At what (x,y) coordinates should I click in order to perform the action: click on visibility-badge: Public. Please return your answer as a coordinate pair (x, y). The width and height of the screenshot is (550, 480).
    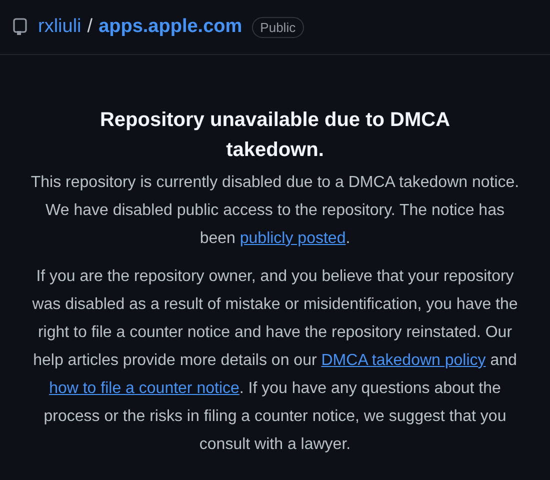
    Looking at the image, I should click on (278, 27).